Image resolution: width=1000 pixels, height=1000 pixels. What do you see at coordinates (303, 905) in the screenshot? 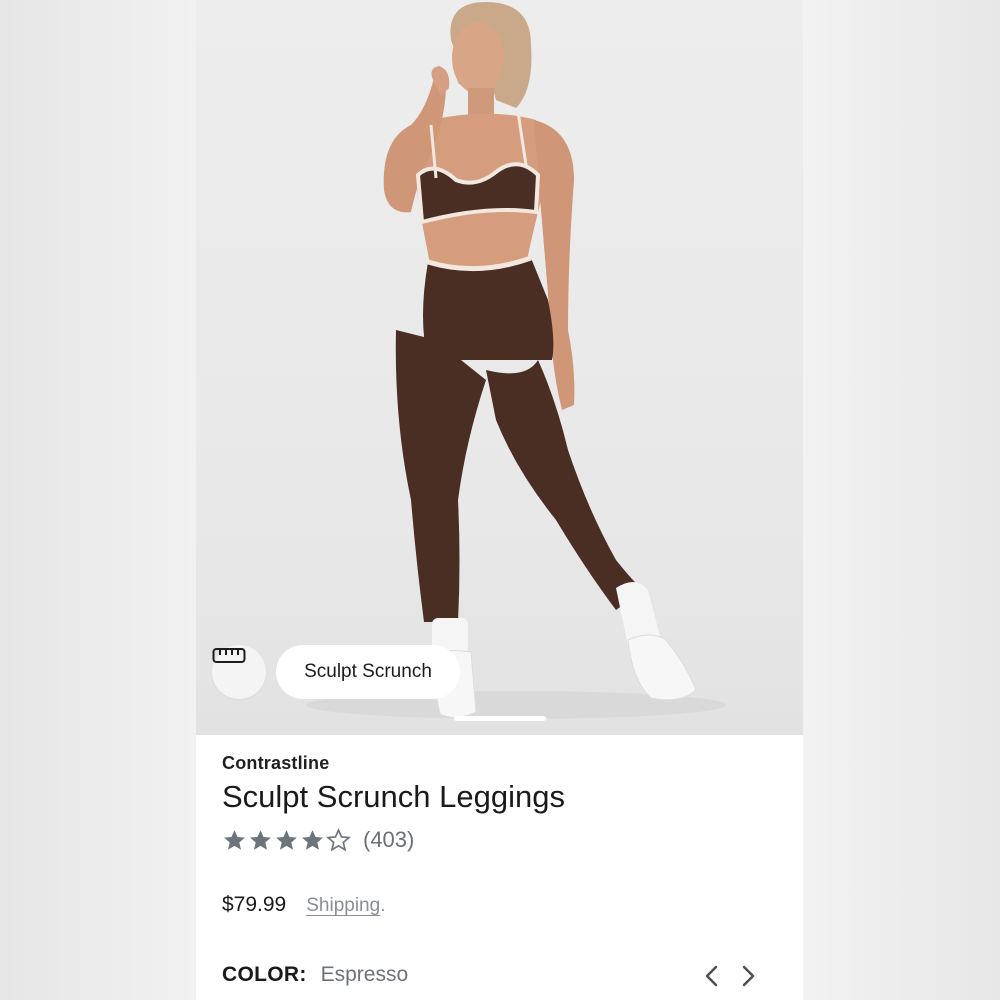
I see `price-row: $79.99 Shipping.` at bounding box center [303, 905].